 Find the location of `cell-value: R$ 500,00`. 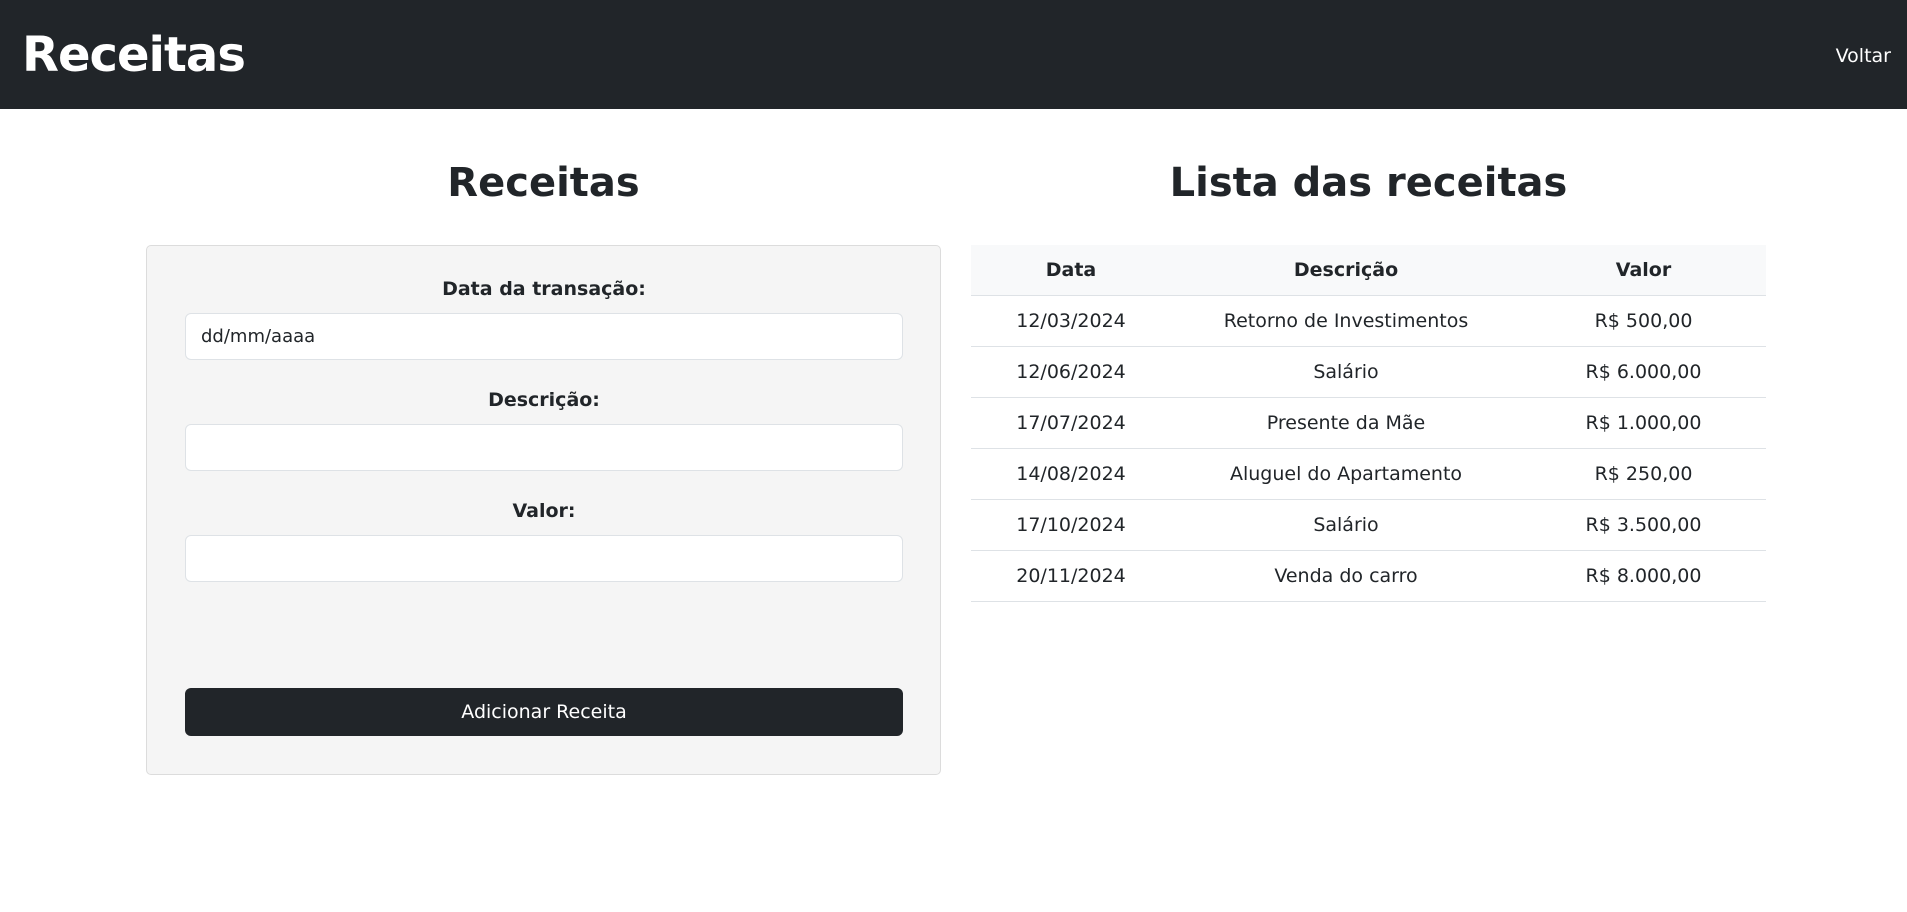

cell-value: R$ 500,00 is located at coordinates (1643, 321).